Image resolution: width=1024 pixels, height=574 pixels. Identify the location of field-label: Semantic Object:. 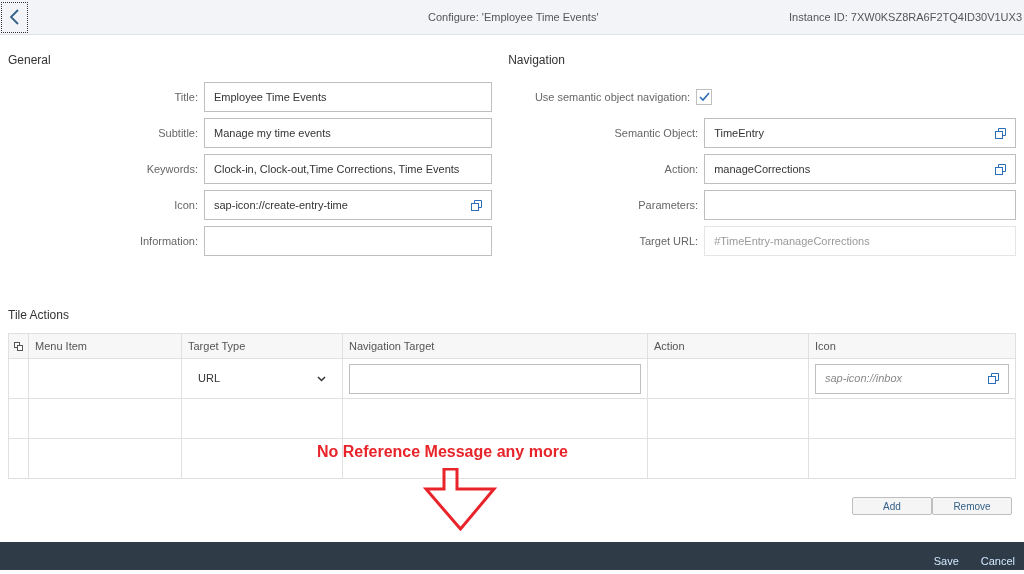
(656, 133).